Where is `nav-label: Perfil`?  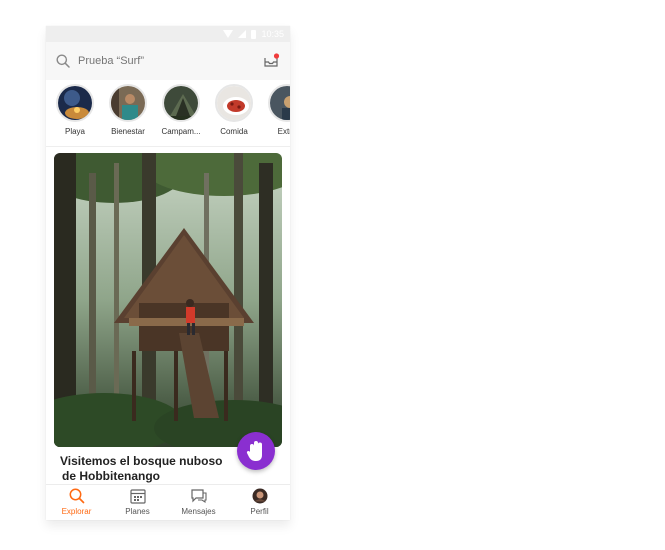 nav-label: Perfil is located at coordinates (259, 511).